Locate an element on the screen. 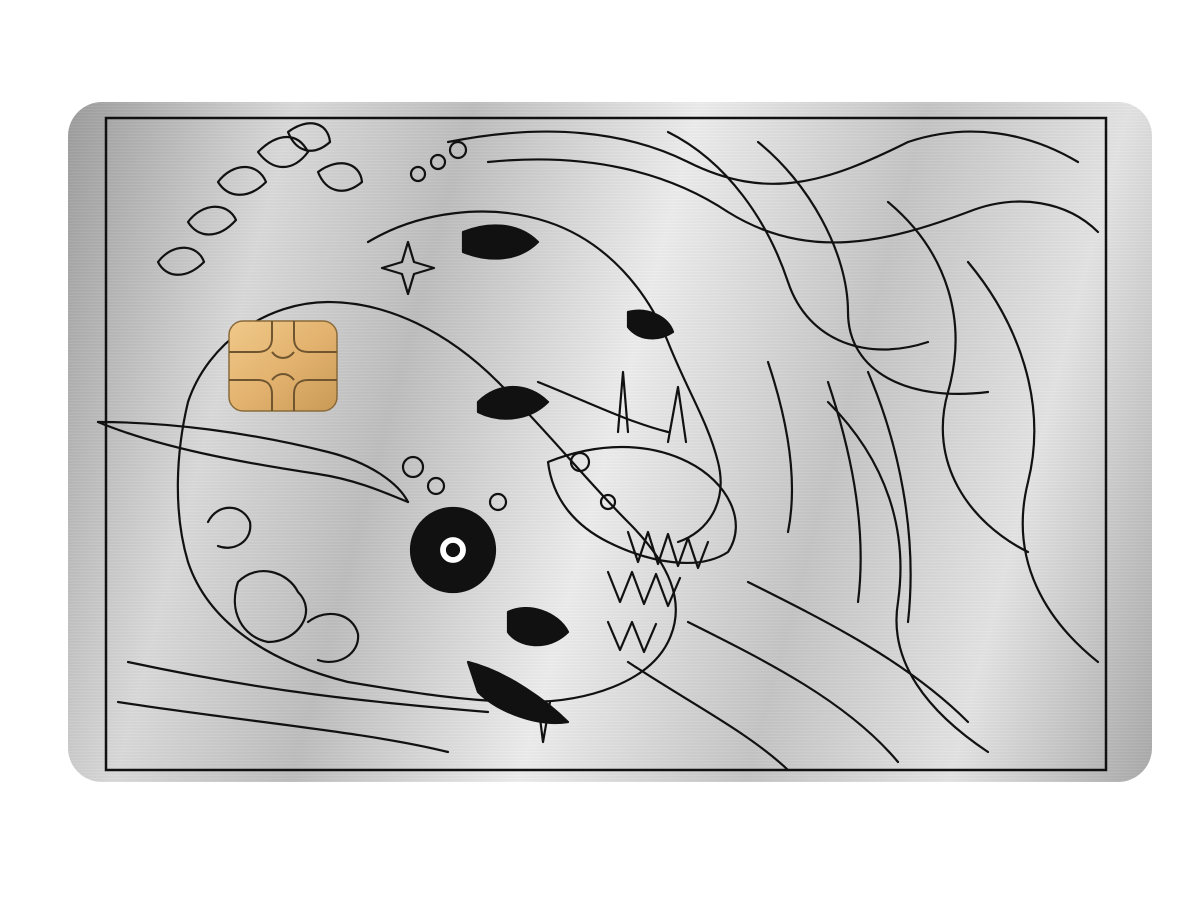 Image resolution: width=1200 pixels, height=900 pixels. emv-chip-icon is located at coordinates (283, 366).